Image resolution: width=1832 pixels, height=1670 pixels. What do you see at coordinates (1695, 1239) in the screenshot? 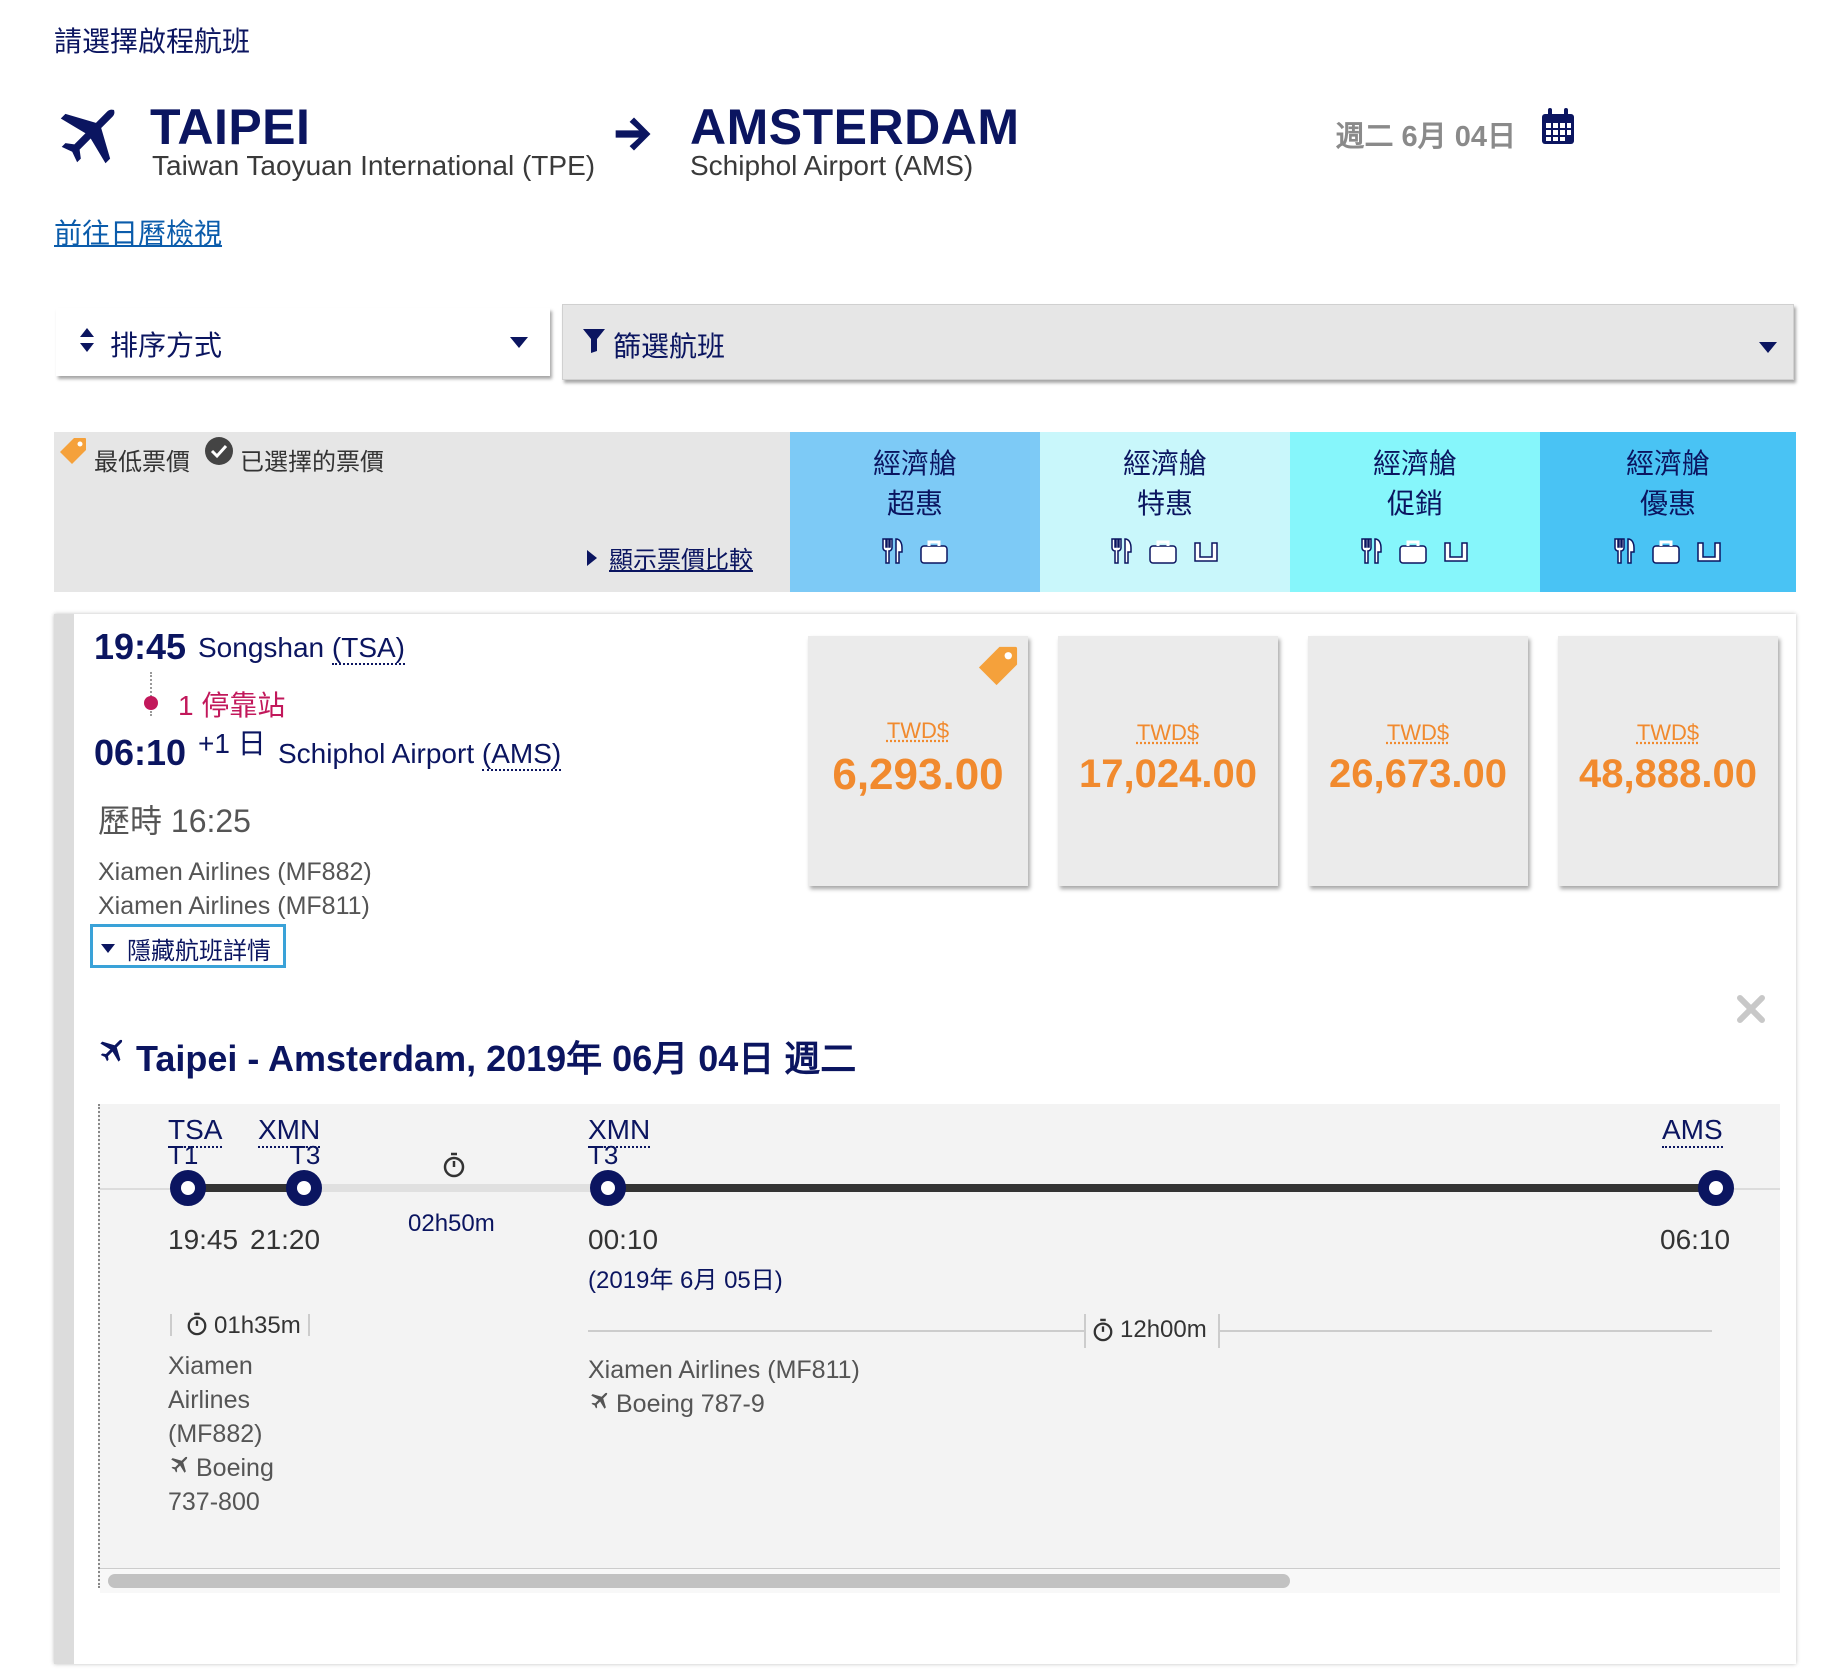
I see `seg2-arrival-time: 06:10` at bounding box center [1695, 1239].